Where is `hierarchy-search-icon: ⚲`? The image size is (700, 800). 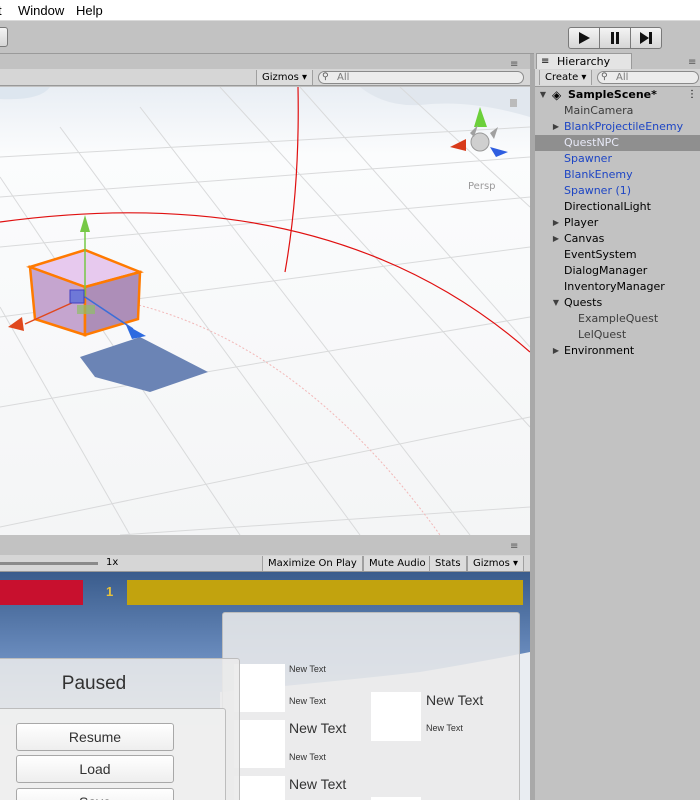
hierarchy-search-icon: ⚲ is located at coordinates (604, 77).